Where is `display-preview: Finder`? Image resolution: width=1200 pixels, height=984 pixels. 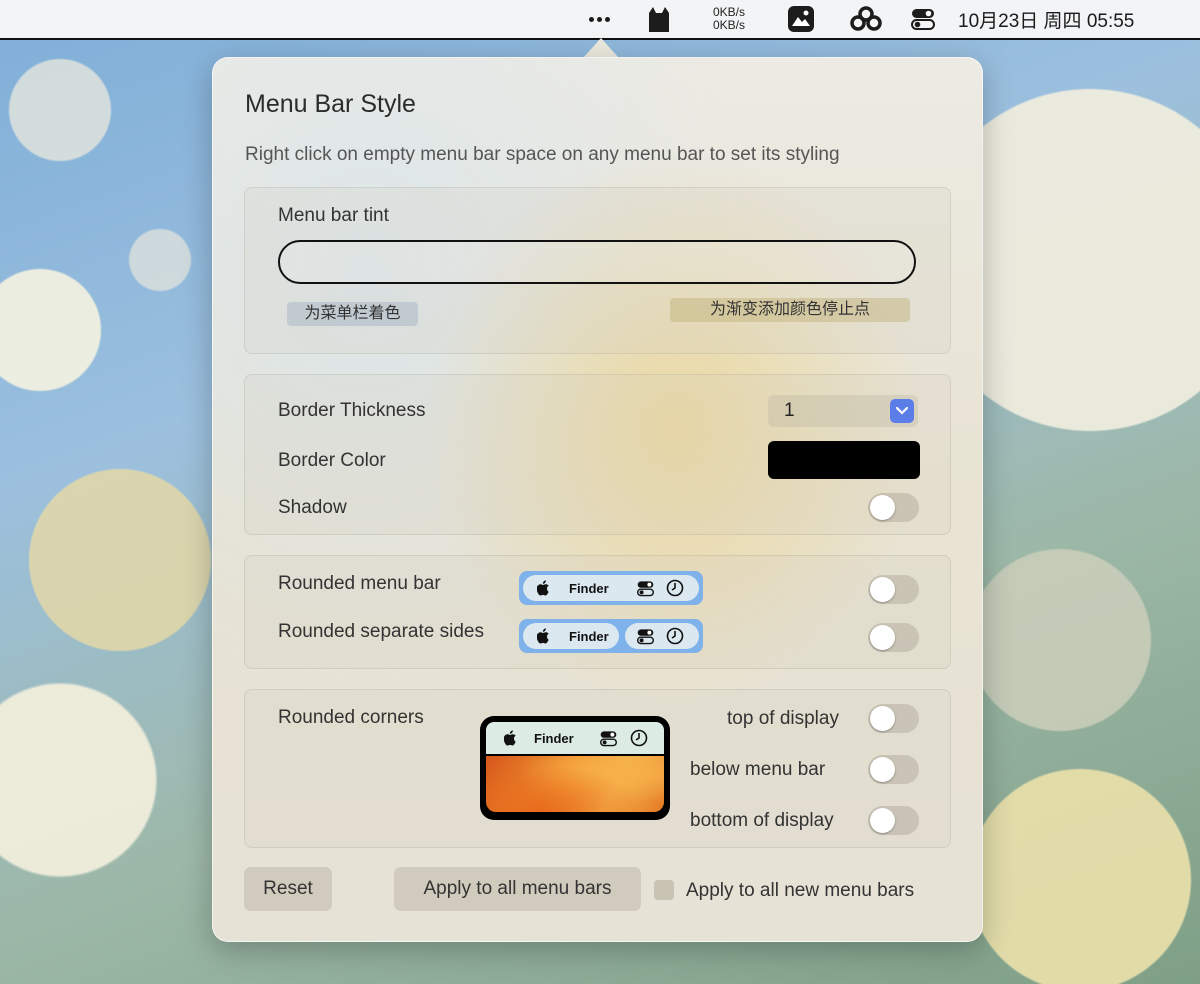
display-preview: Finder is located at coordinates (575, 768).